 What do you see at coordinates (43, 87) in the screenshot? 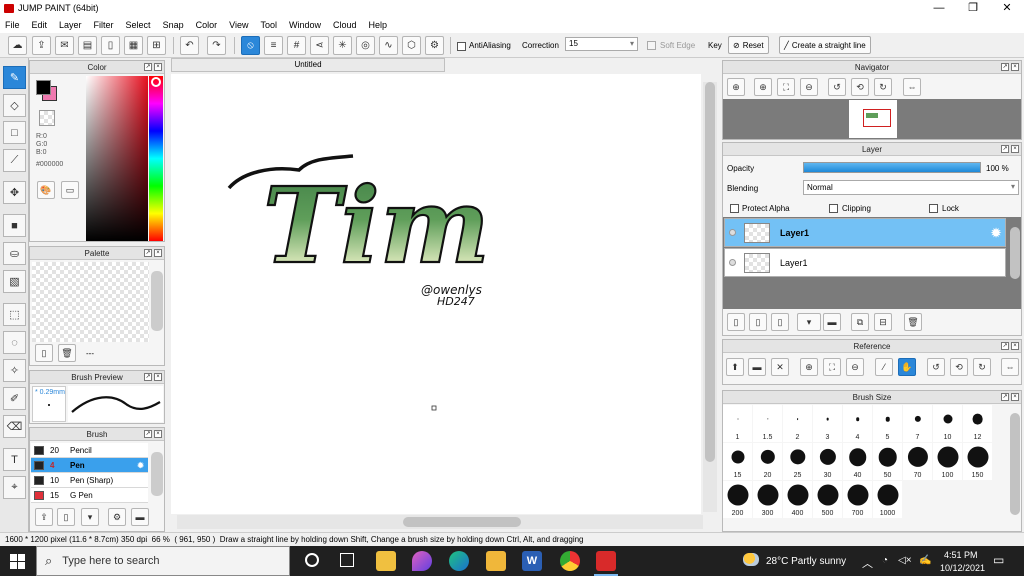
I see `main-color-swatch` at bounding box center [43, 87].